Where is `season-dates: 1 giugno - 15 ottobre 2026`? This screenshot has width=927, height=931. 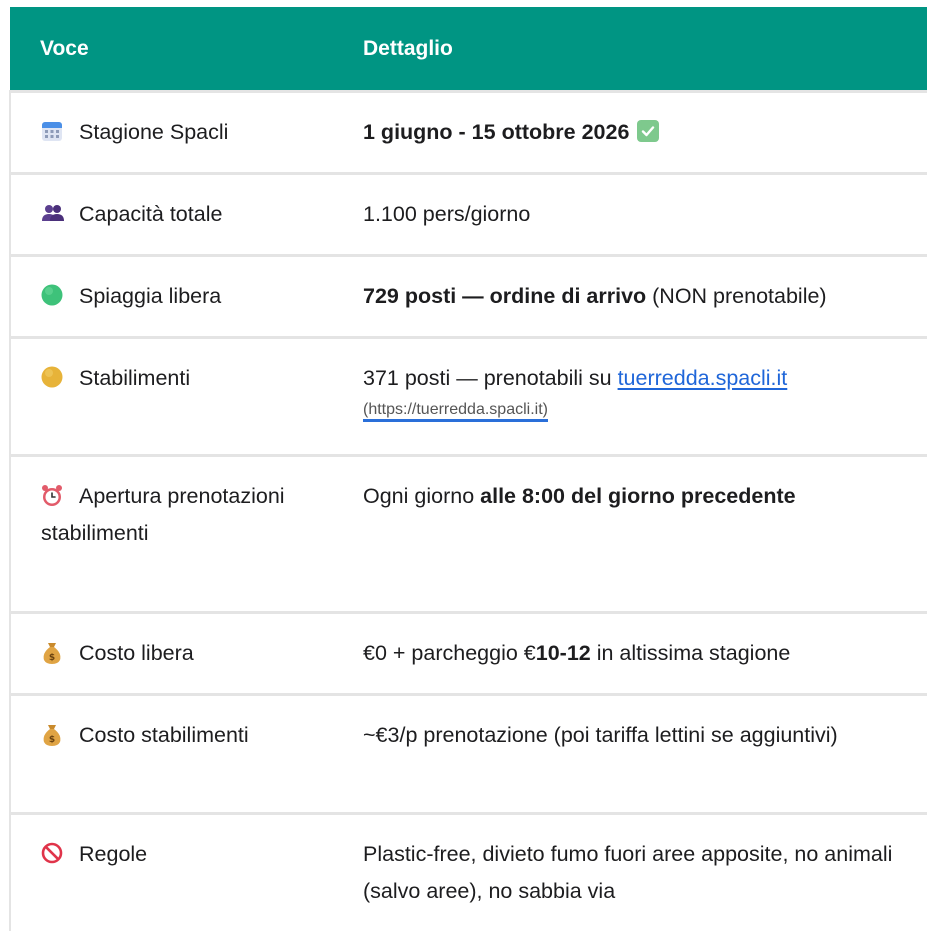 season-dates: 1 giugno - 15 ottobre 2026 is located at coordinates (496, 132).